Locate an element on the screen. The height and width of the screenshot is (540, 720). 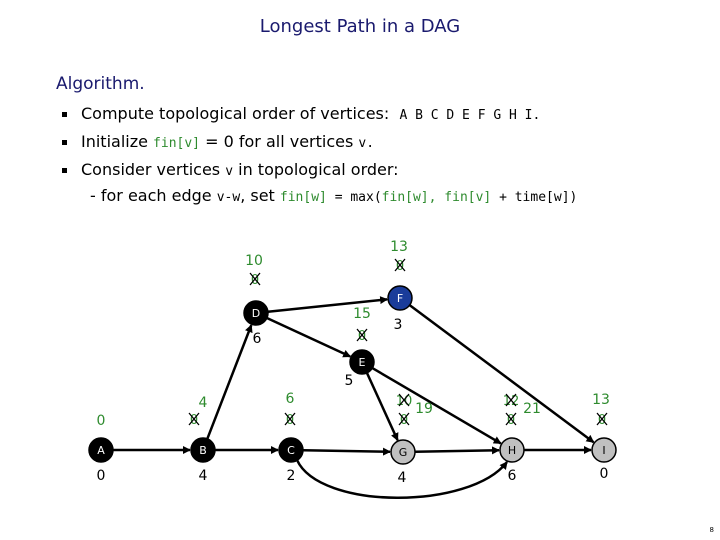
fin-crossed-G: 10 is located at coordinates (404, 401).